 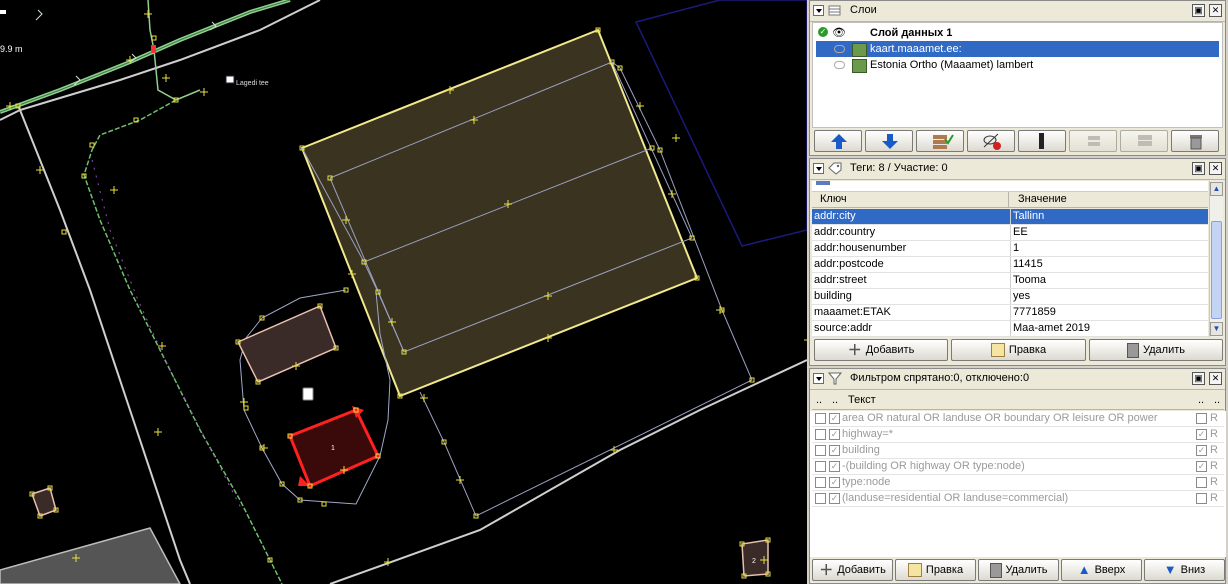 I want to click on layers-panel-titlebar: Слои ▣ ✕, so click(x=1017, y=11).